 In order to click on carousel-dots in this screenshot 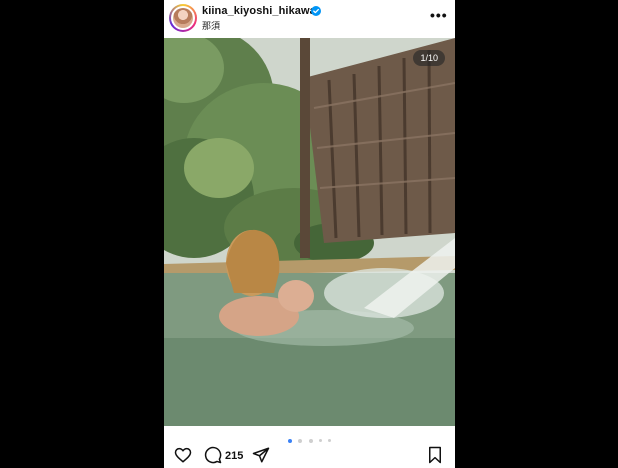, I will do `click(309, 437)`.